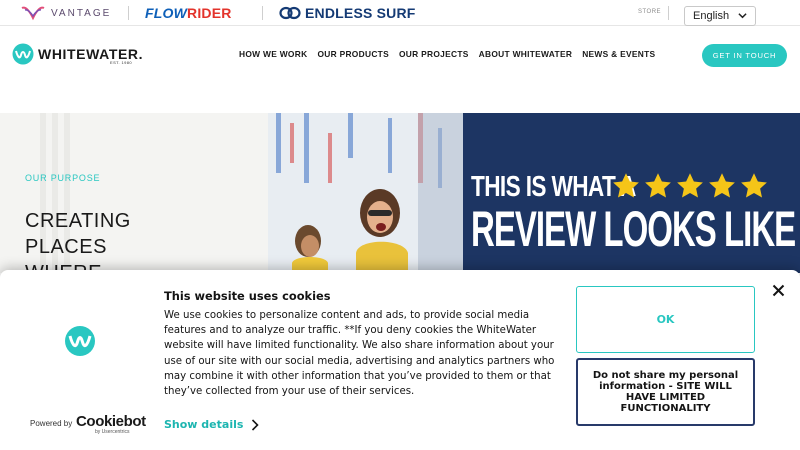  What do you see at coordinates (778, 290) in the screenshot?
I see `close-icon` at bounding box center [778, 290].